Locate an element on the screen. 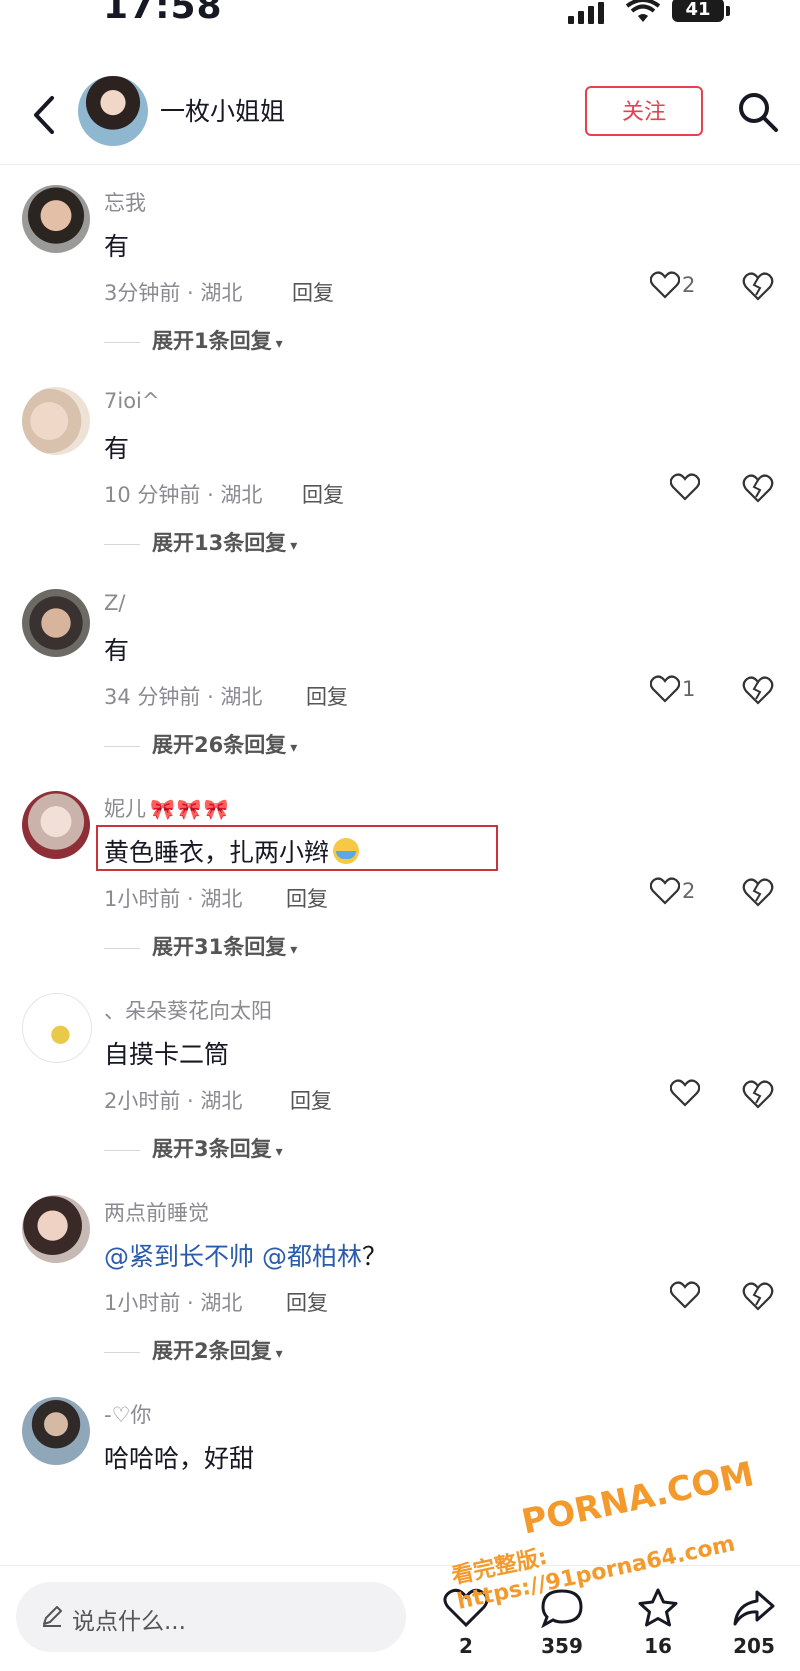 The image size is (800, 1671). comment-text: @紧到长不帅 @都柏林？ is located at coordinates (245, 1255).